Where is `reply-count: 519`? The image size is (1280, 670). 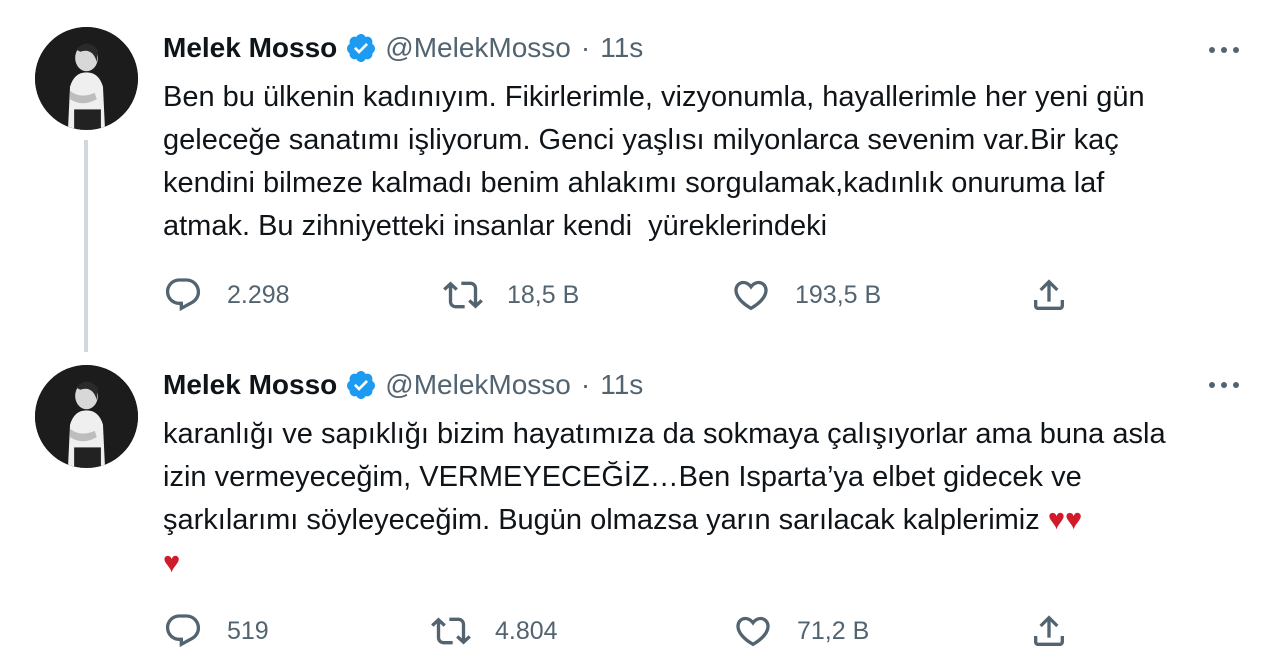
reply-count: 519 is located at coordinates (248, 630).